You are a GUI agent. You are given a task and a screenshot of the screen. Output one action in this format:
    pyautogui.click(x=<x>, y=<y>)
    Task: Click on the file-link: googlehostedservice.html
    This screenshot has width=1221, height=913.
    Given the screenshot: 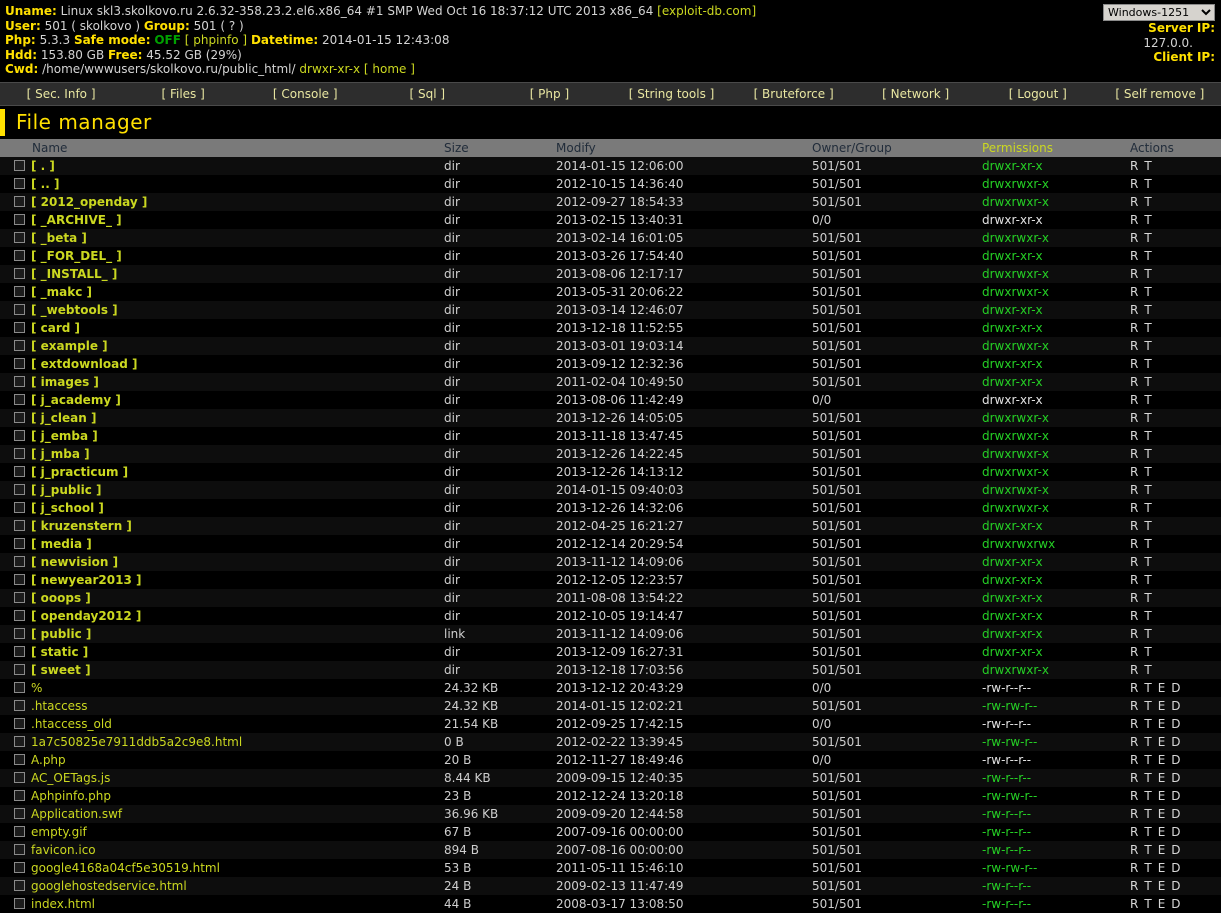 What is the action you would take?
    pyautogui.click(x=109, y=886)
    